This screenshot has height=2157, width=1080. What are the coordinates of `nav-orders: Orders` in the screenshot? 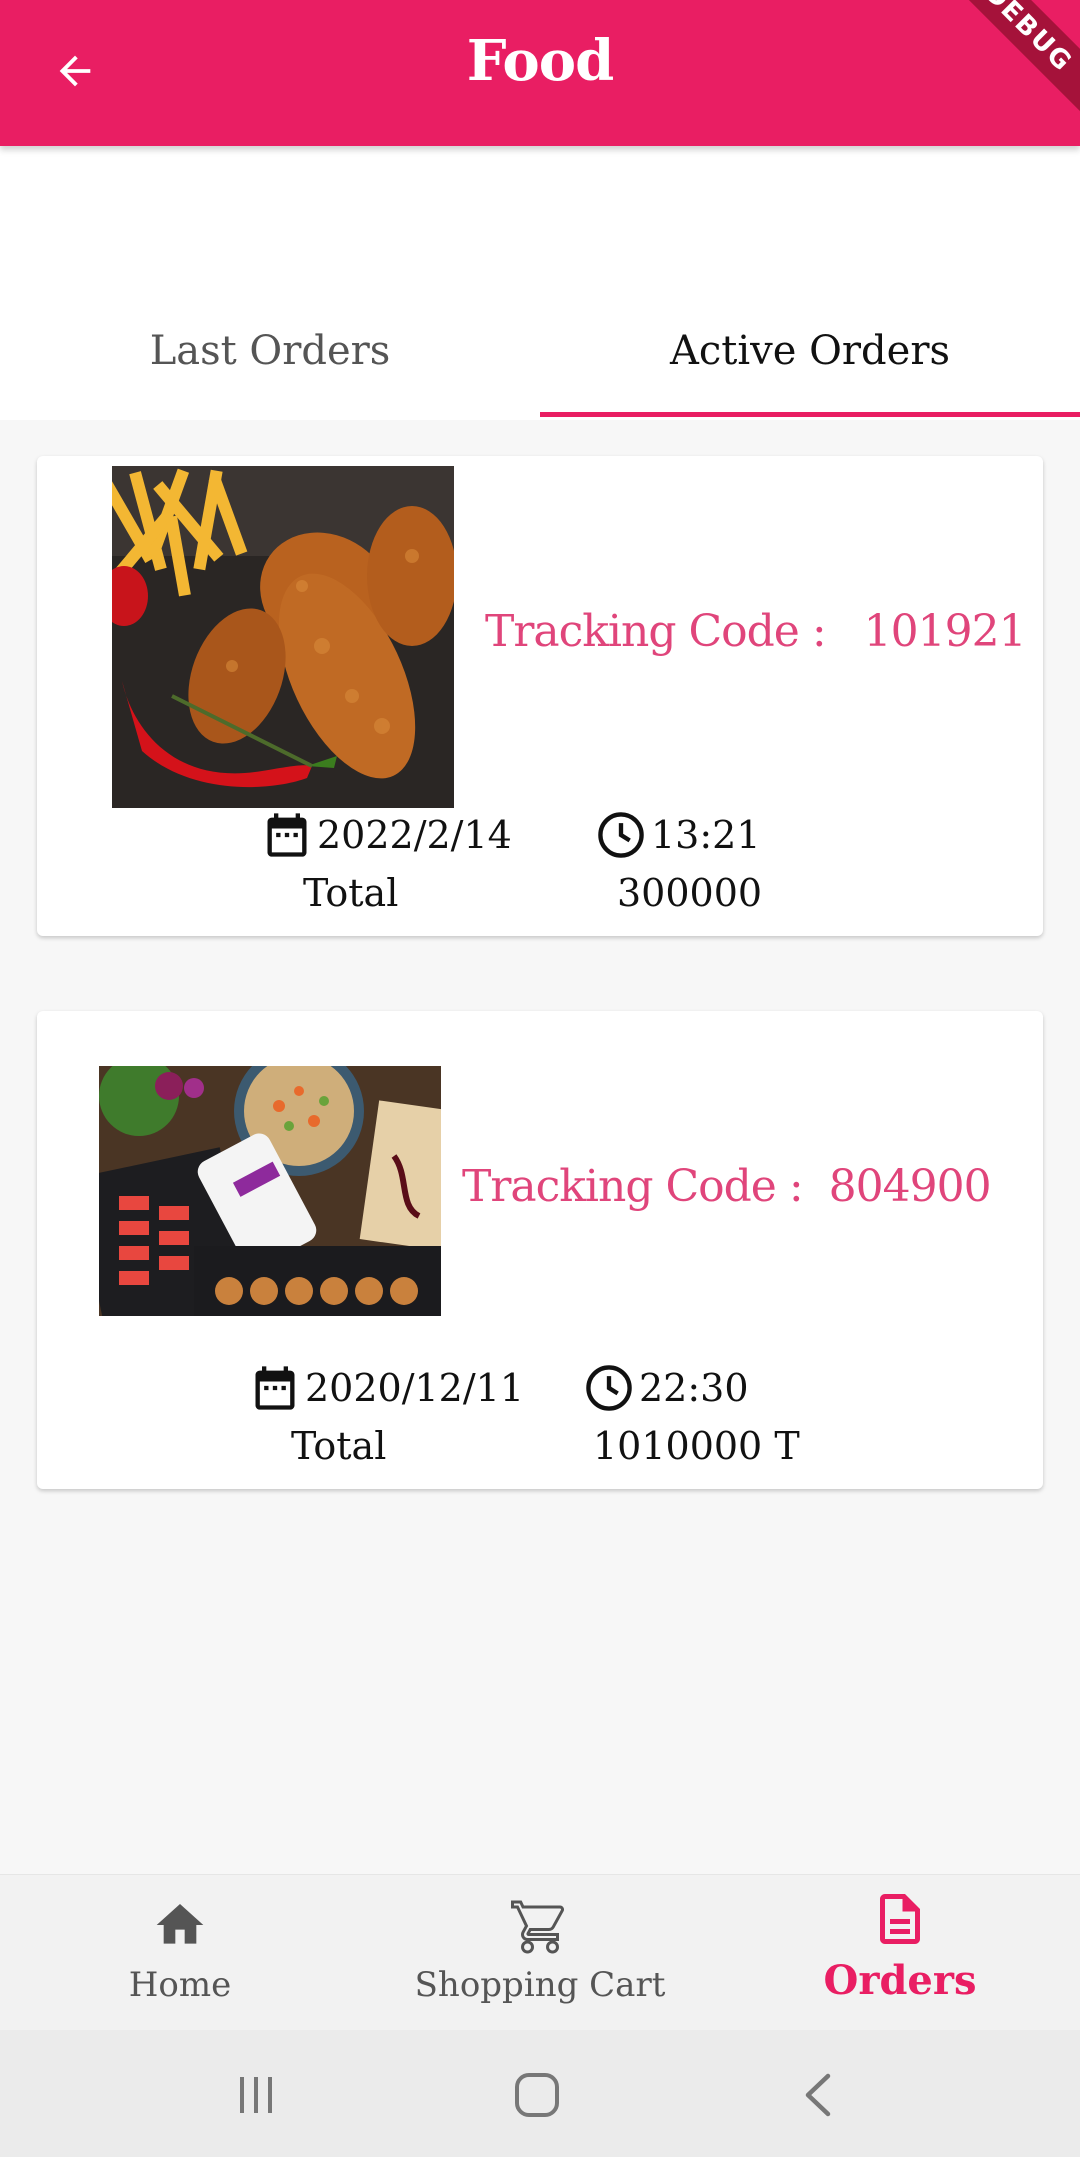 It's located at (900, 1953).